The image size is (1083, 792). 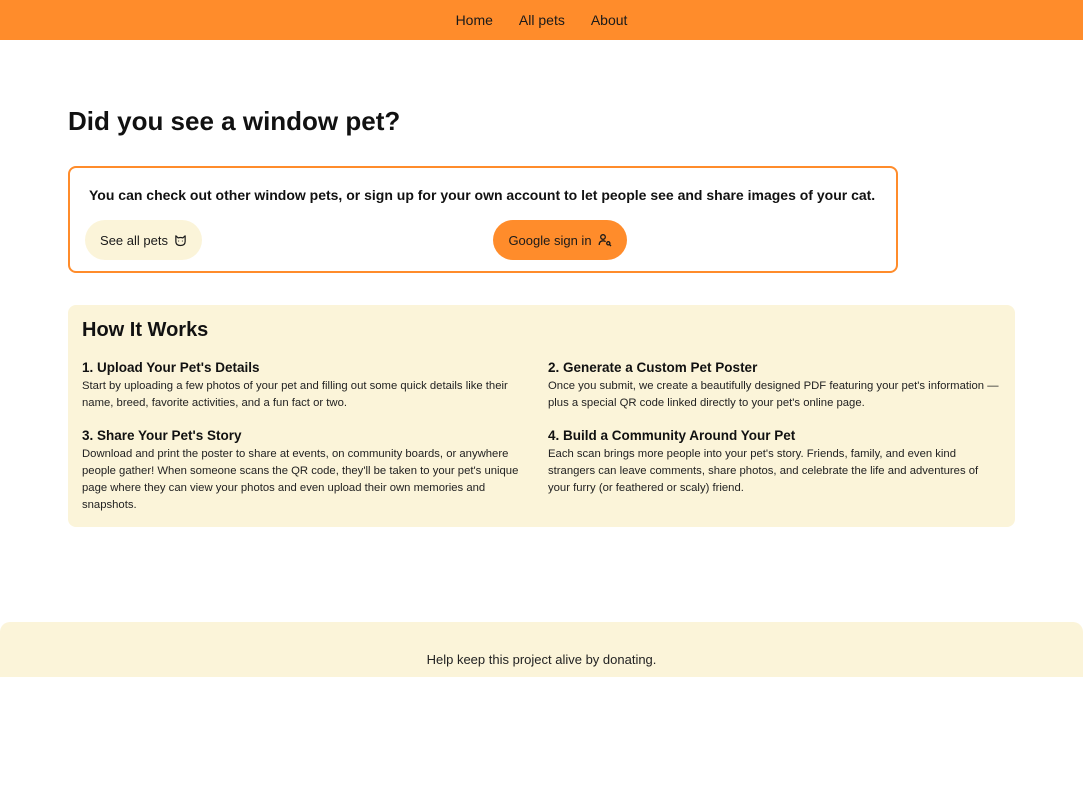 What do you see at coordinates (672, 435) in the screenshot?
I see `step-title: 4. Build a Community Around Your Pet` at bounding box center [672, 435].